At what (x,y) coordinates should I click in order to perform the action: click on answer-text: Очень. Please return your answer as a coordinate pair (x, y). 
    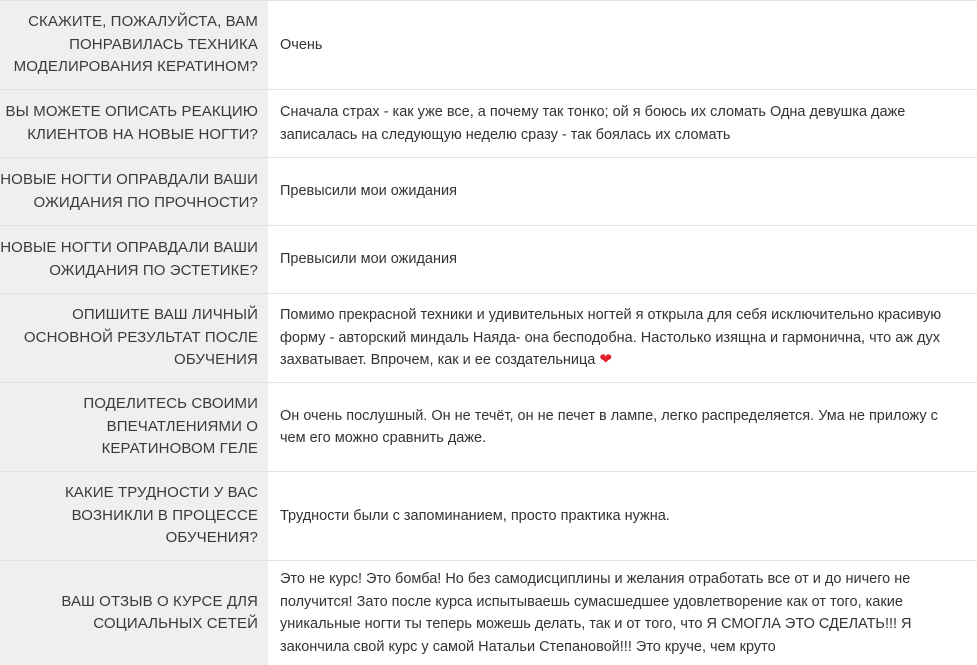
    Looking at the image, I should click on (301, 44).